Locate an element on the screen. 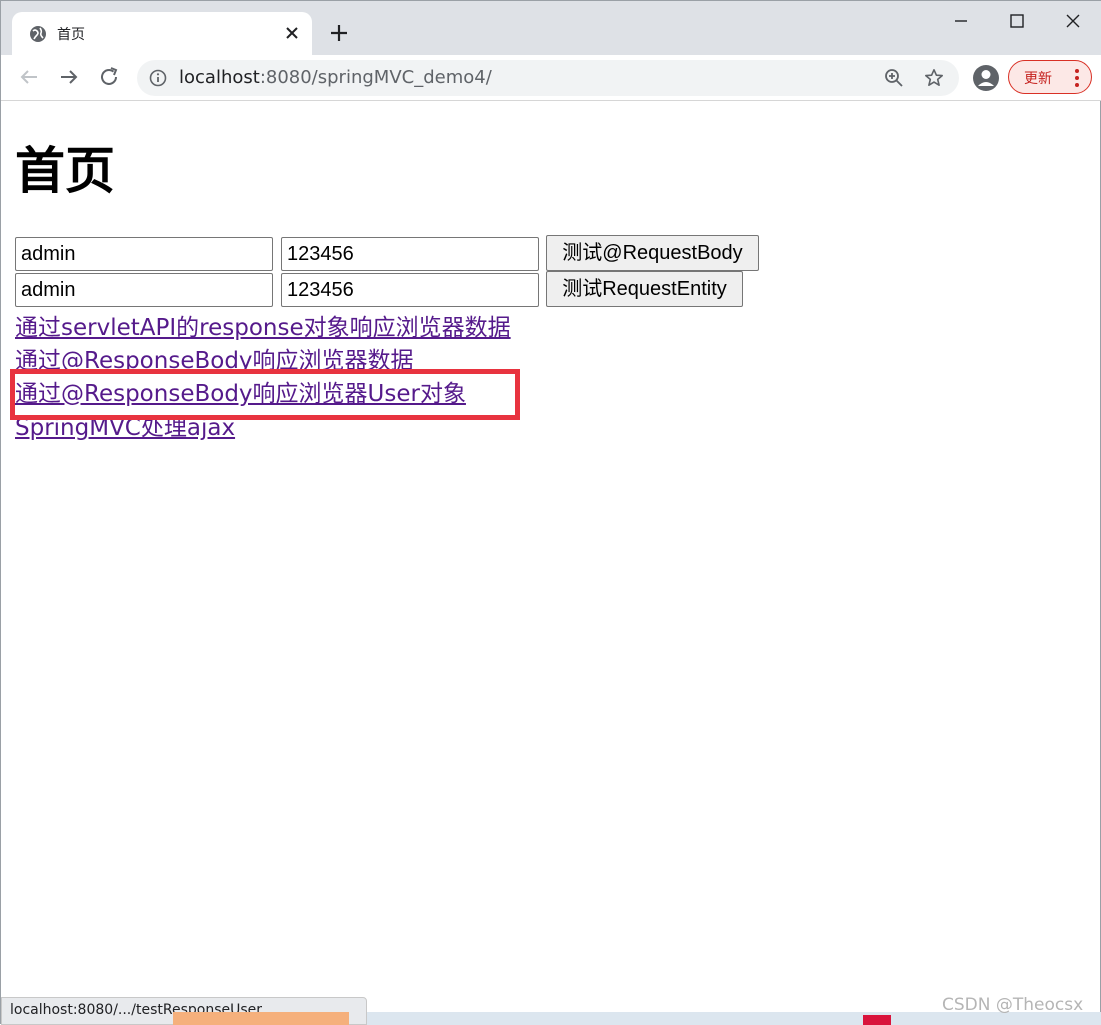 This screenshot has width=1101, height=1025. update-button: 更新 is located at coordinates (1050, 77).